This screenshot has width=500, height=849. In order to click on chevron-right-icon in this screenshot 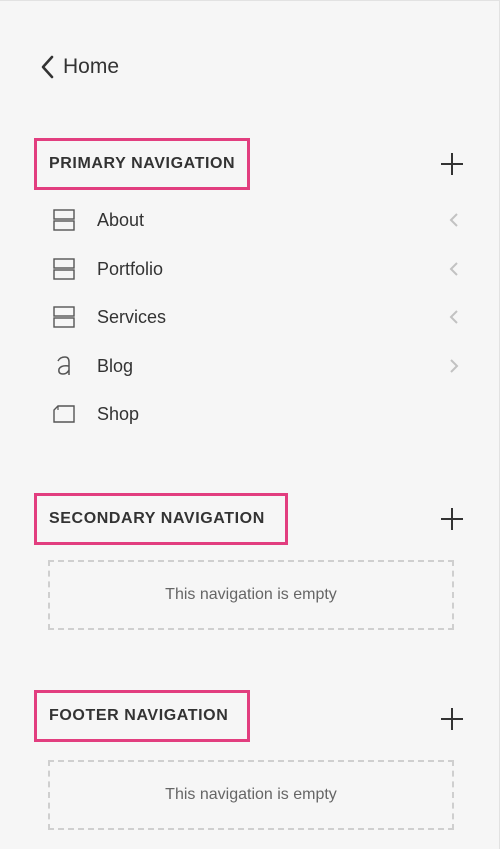, I will do `click(454, 366)`.